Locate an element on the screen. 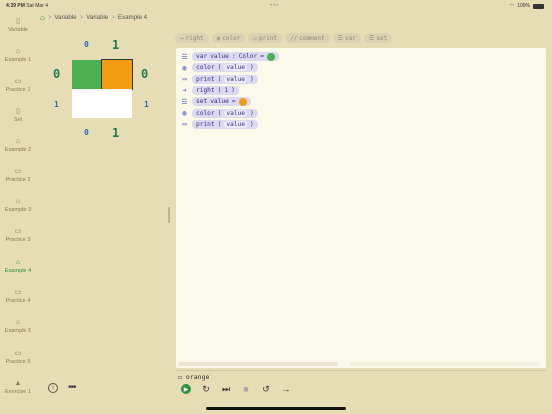 Image resolution: width=552 pixels, height=414 pixels. palette-print-chip: ▭ print is located at coordinates (265, 38).